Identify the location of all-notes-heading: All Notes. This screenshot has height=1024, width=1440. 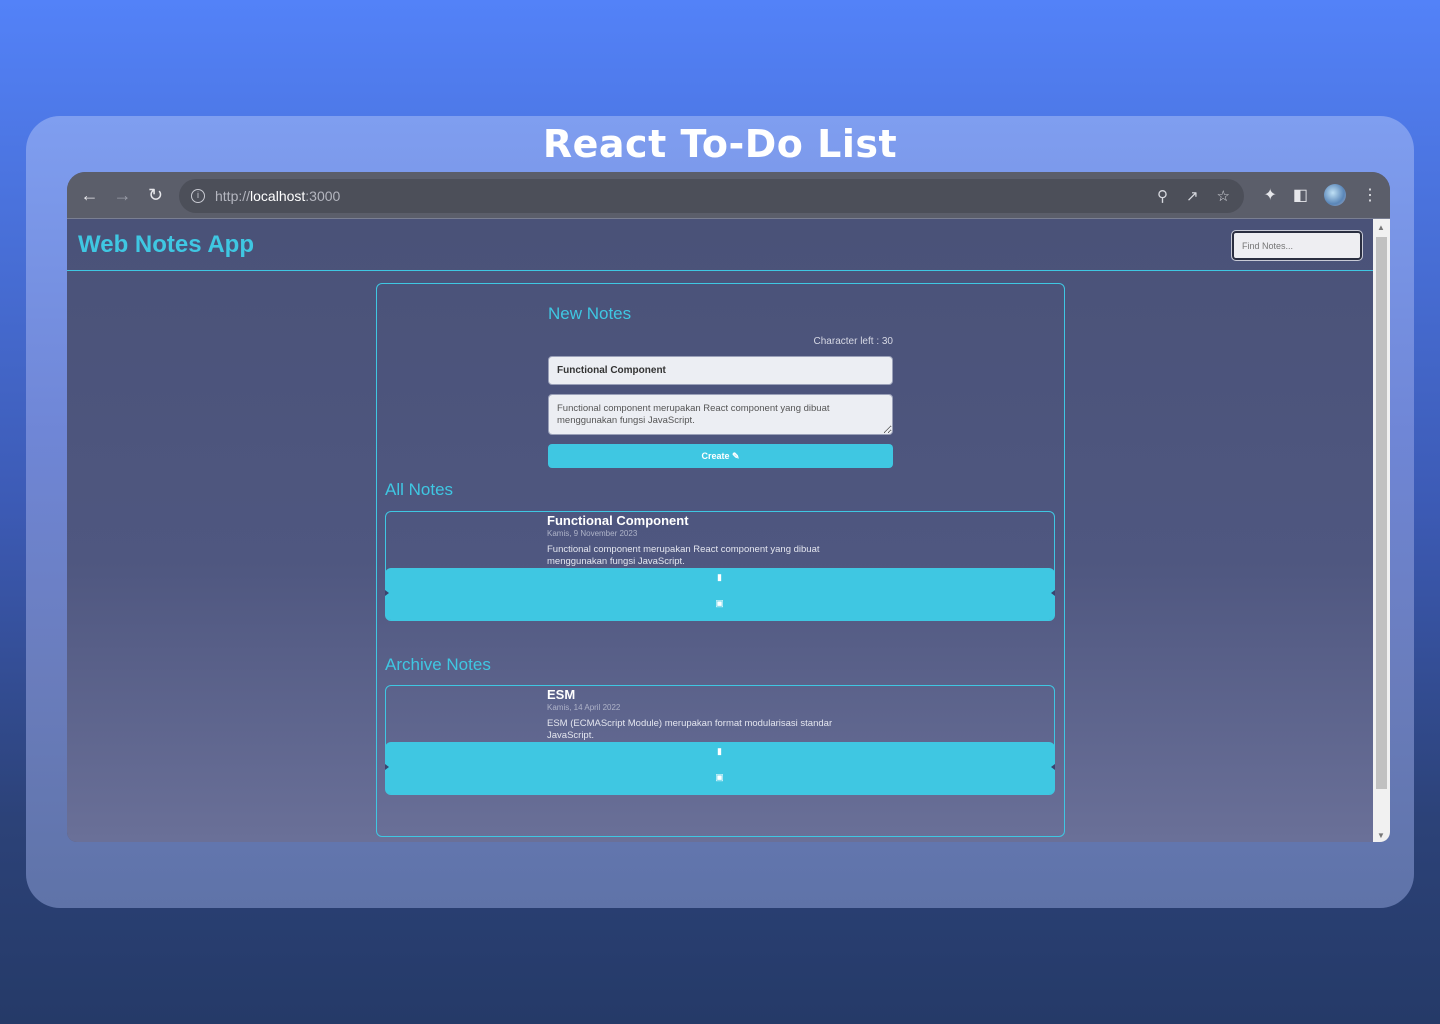
(419, 489).